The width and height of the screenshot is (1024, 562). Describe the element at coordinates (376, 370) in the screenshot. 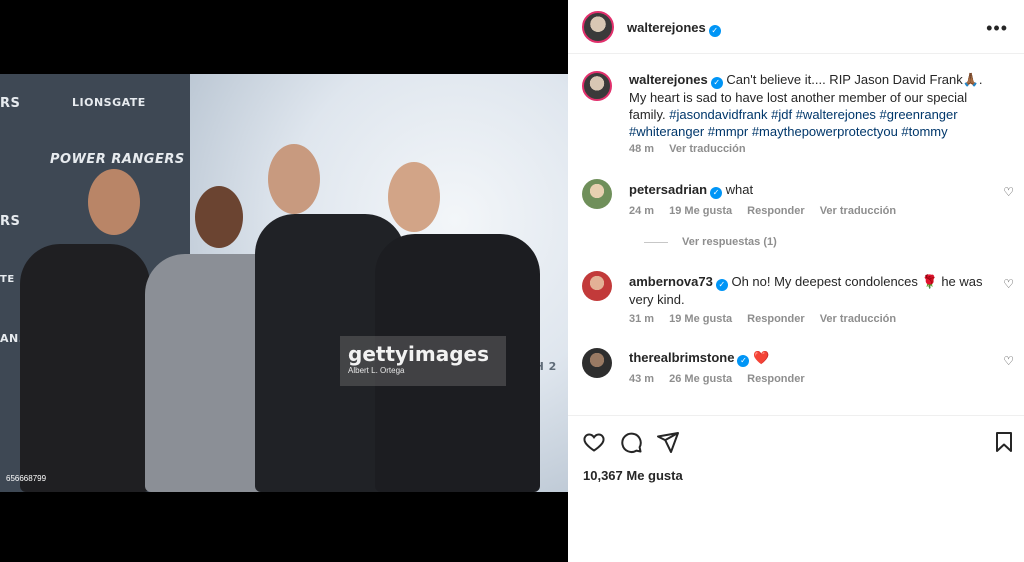

I see `watermark-credit: Albert L. Ortega` at that location.